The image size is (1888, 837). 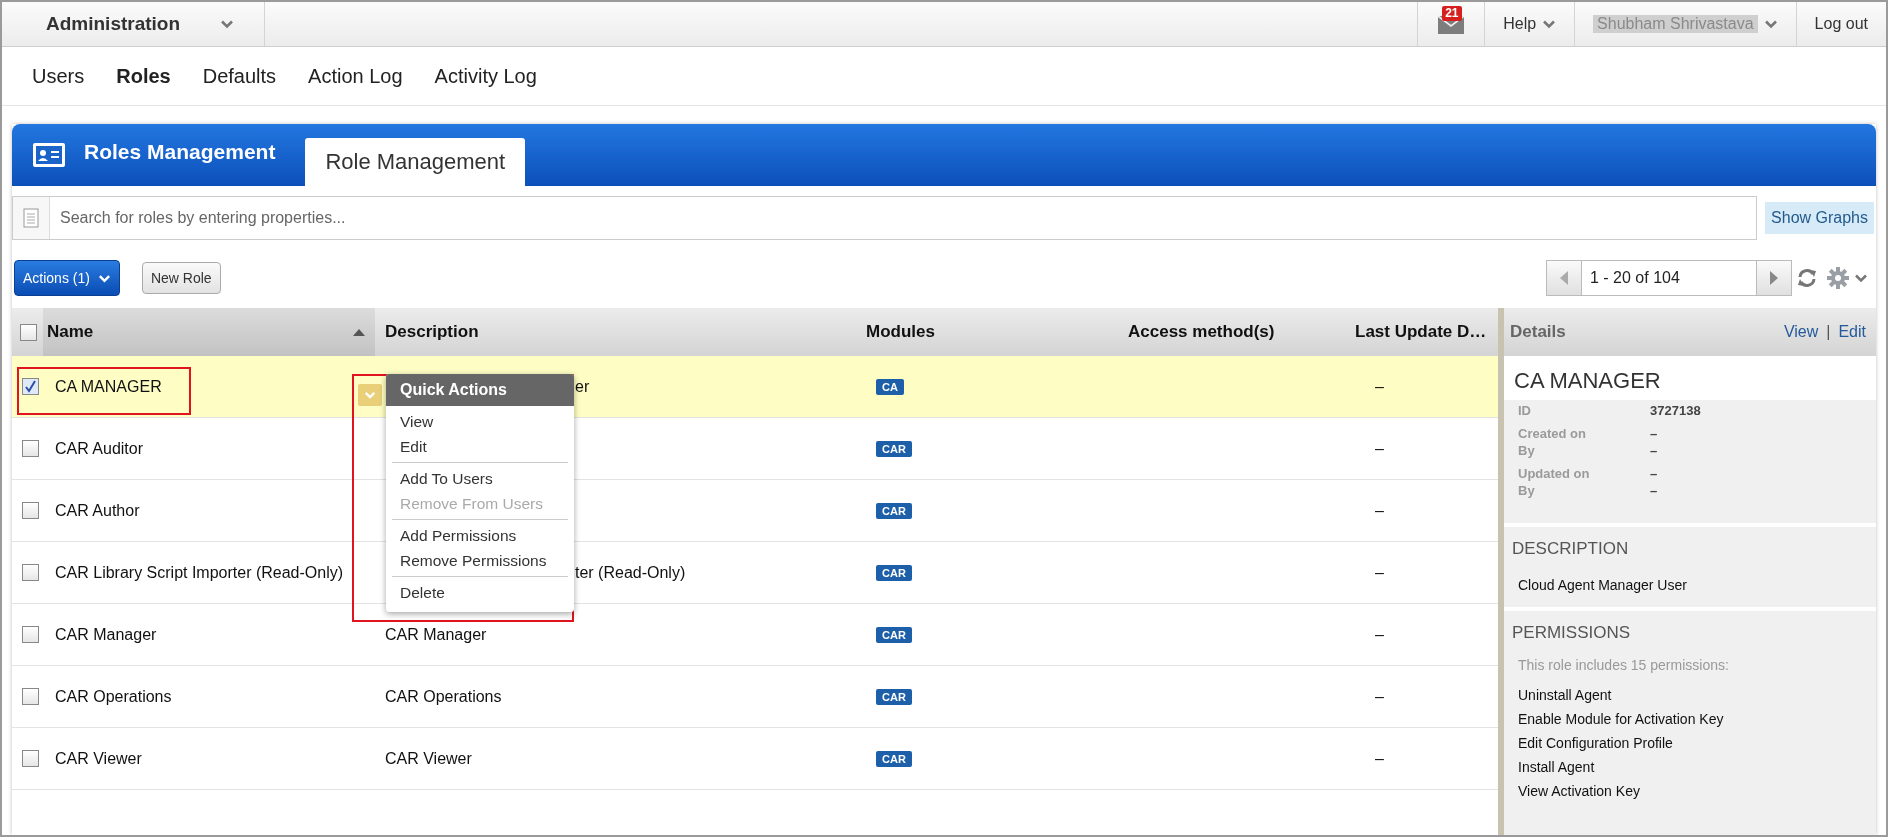 I want to click on module-tag: CA, so click(x=890, y=386).